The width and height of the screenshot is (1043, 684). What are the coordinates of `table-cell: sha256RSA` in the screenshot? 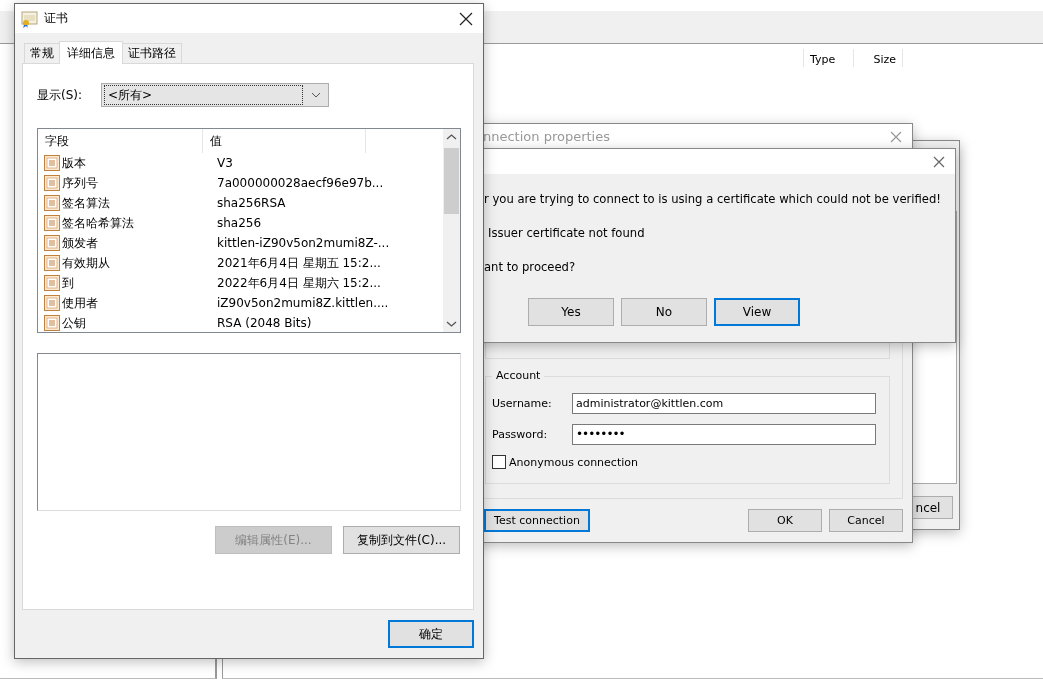 It's located at (251, 203).